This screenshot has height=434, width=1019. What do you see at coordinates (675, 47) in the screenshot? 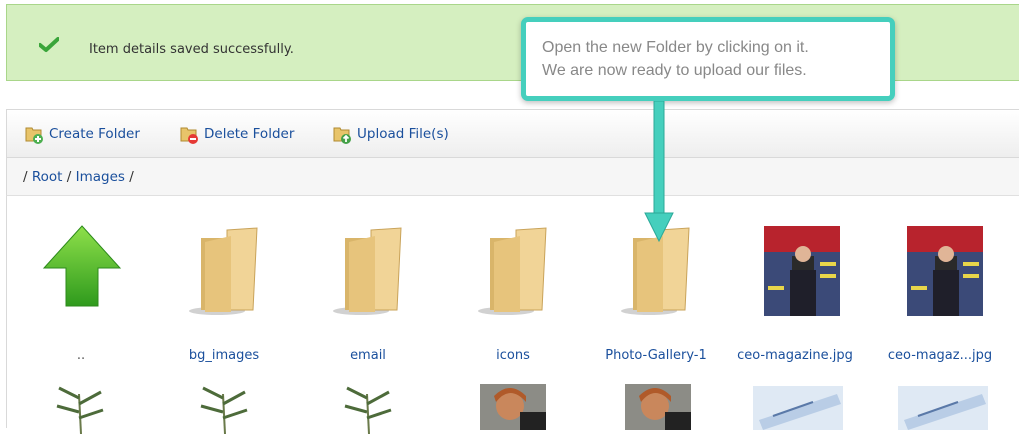
I see `callout-line-1: Open the new Folder by clicking on it.` at bounding box center [675, 47].